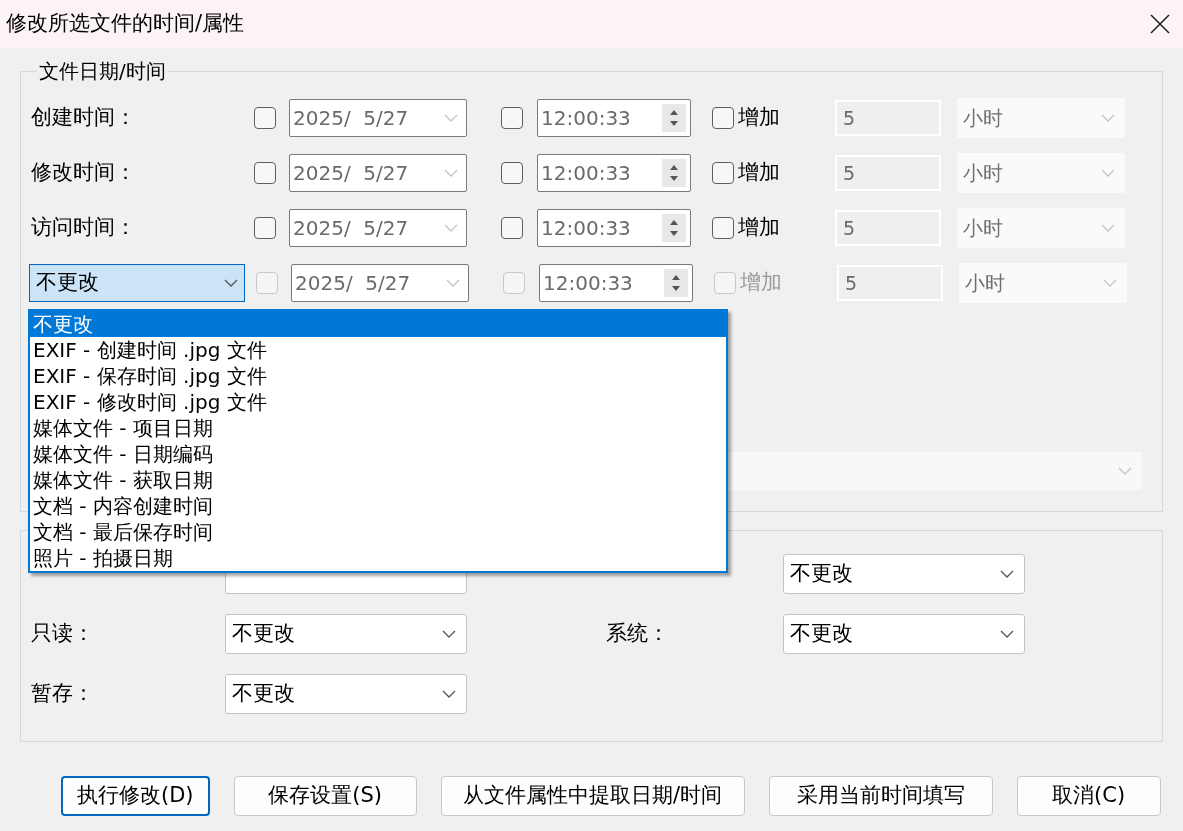 The height and width of the screenshot is (831, 1183). Describe the element at coordinates (378, 402) in the screenshot. I see `dropdown-option: EXIF - 修改时间 .jpg 文件` at that location.